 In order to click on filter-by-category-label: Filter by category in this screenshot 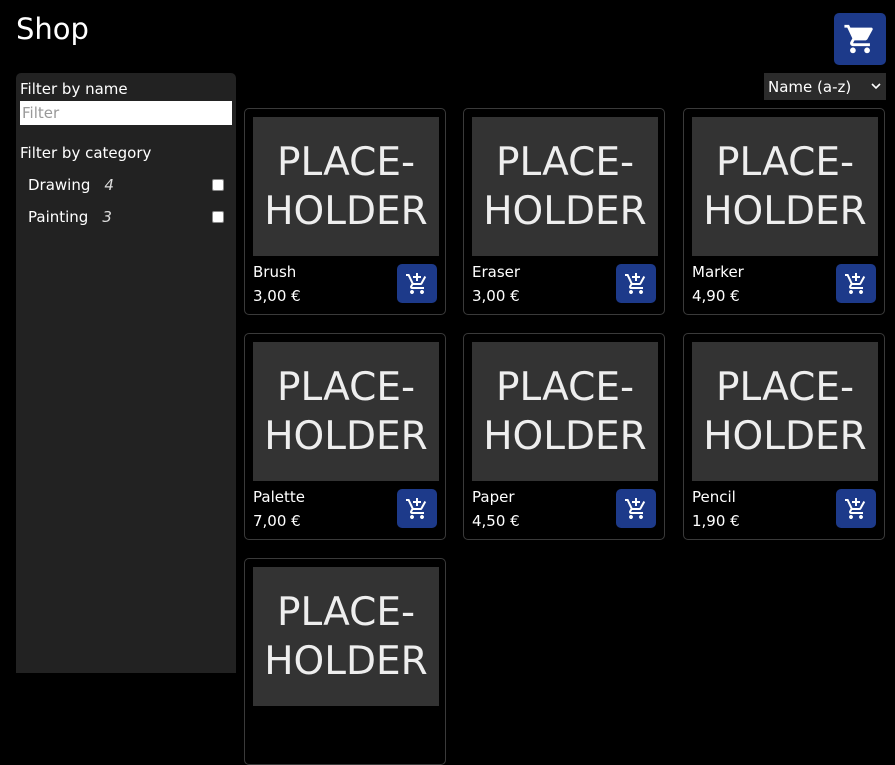, I will do `click(86, 153)`.